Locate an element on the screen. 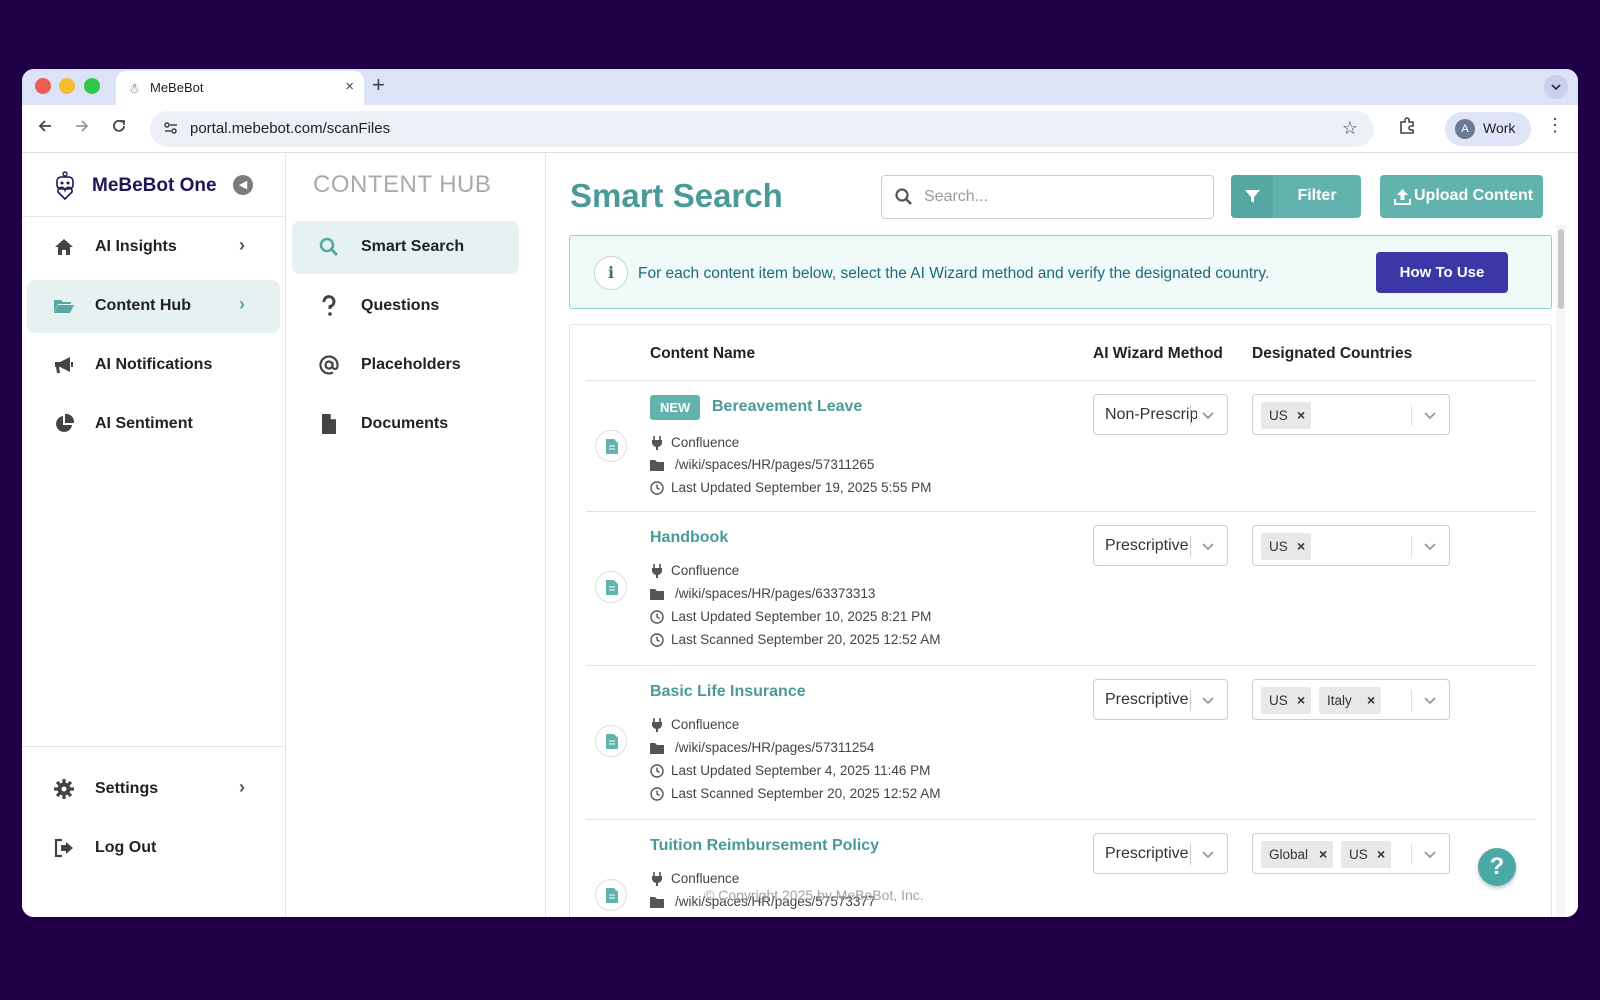  address-bar: portal.mebebot.com/scanFiles ☆ is located at coordinates (762, 129).